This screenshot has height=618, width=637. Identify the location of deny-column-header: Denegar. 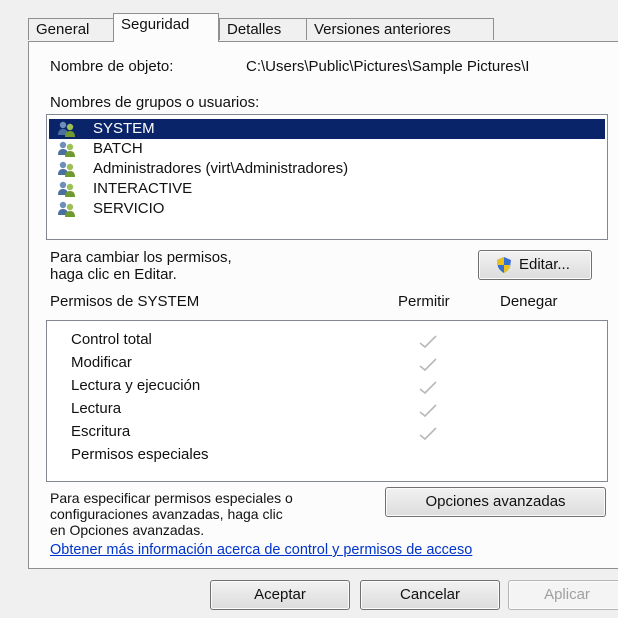
(529, 301).